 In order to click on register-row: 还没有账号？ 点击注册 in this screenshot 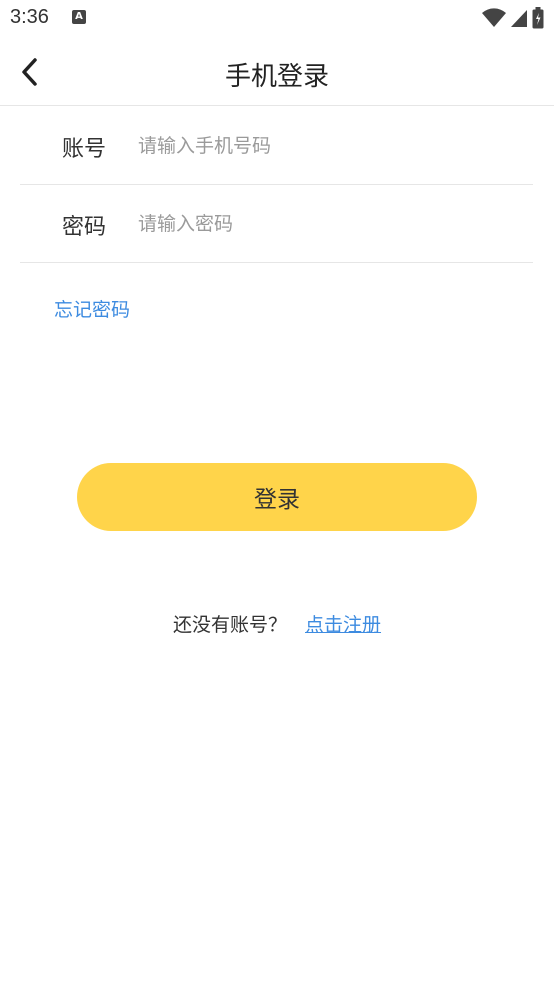, I will do `click(277, 623)`.